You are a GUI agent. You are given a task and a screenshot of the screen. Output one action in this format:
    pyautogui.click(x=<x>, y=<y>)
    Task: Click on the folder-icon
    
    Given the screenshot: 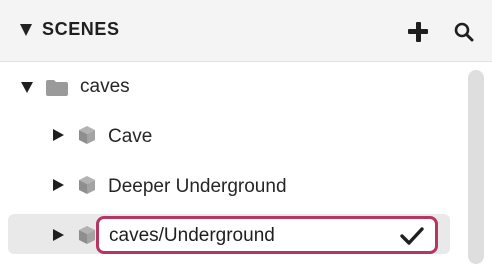 What is the action you would take?
    pyautogui.click(x=57, y=88)
    